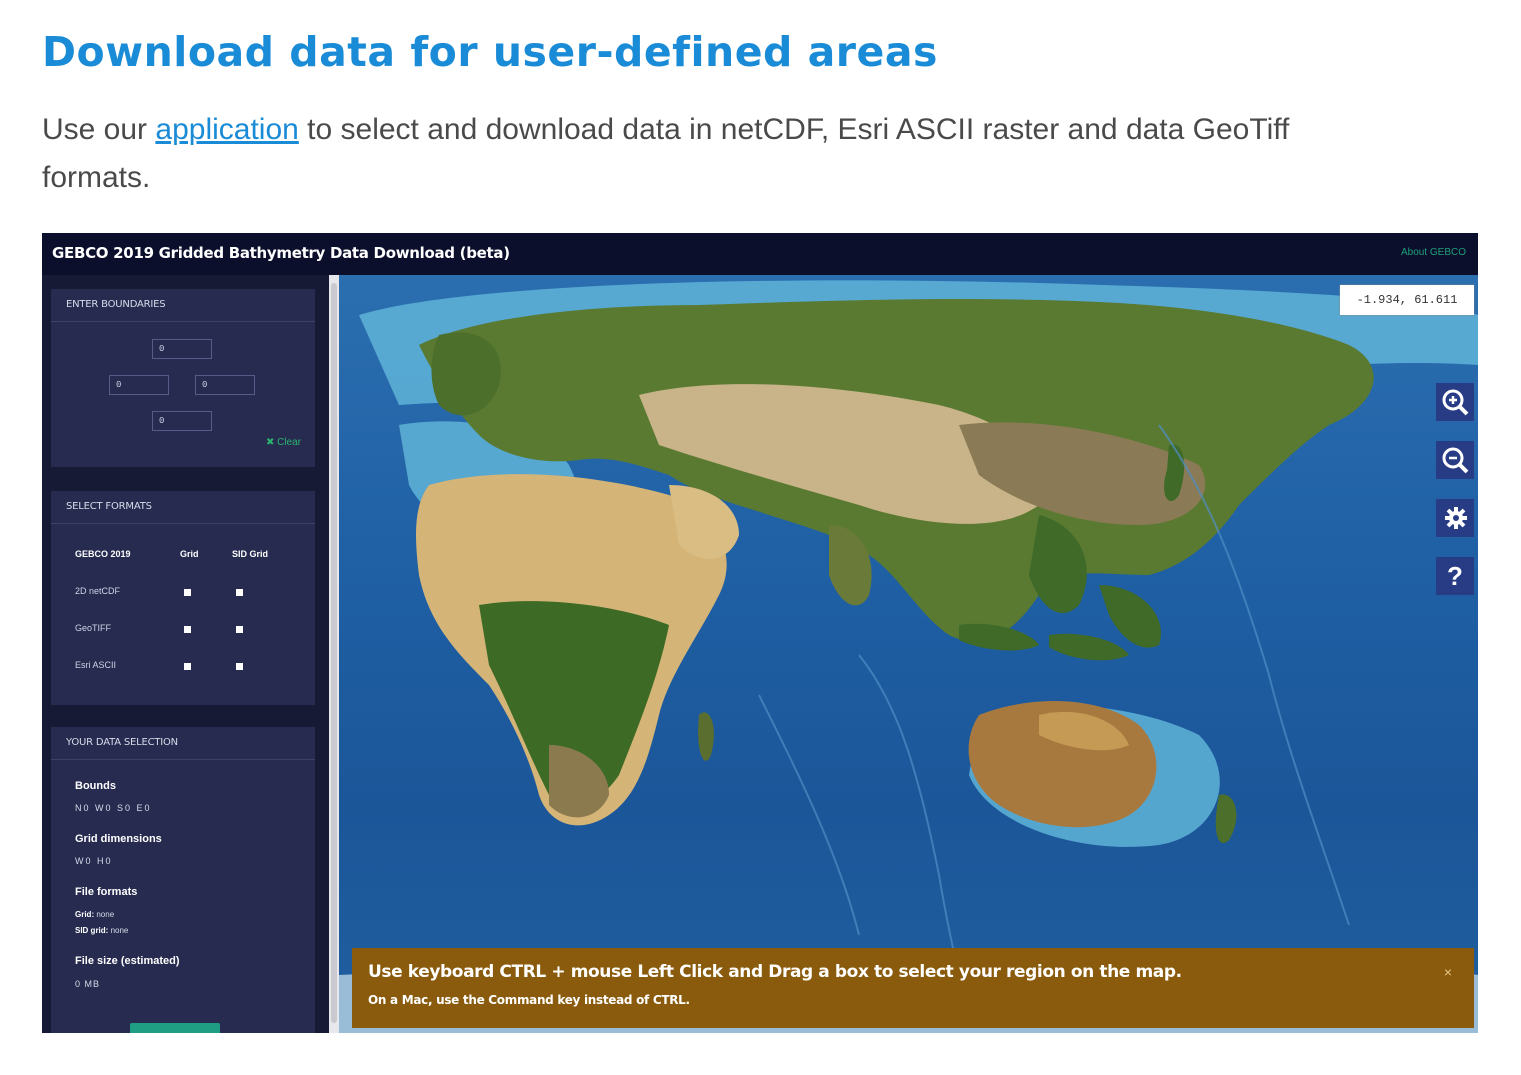  I want to click on grid-dimensions-value: W0 H0, so click(94, 861).